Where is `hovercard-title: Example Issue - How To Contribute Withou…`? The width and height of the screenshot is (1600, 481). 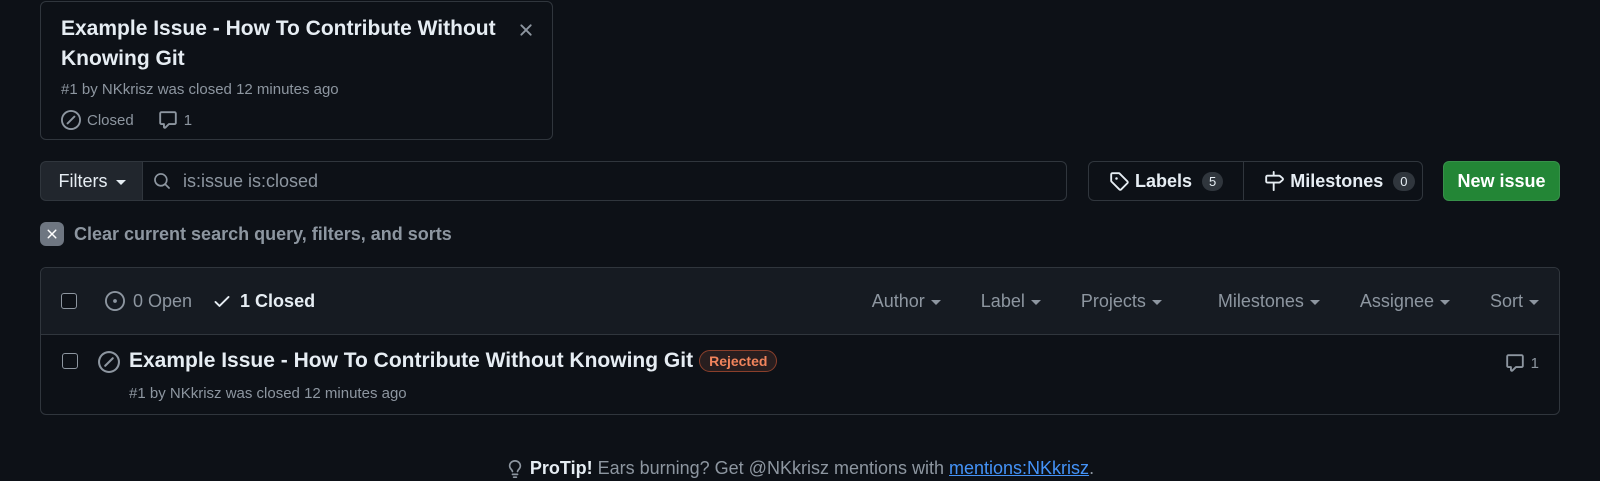 hovercard-title: Example Issue - How To Contribute Withou… is located at coordinates (281, 44).